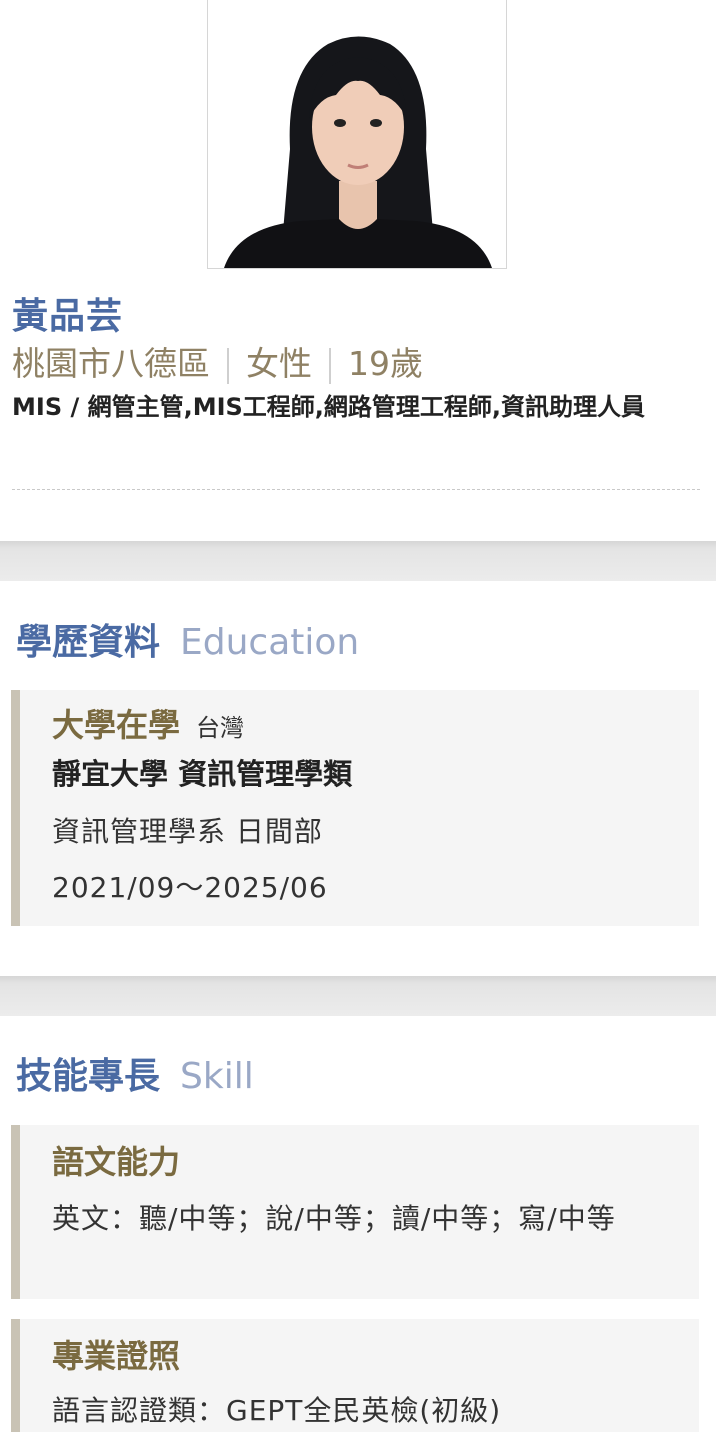 This screenshot has height=1432, width=716. I want to click on profile-photo, so click(357, 134).